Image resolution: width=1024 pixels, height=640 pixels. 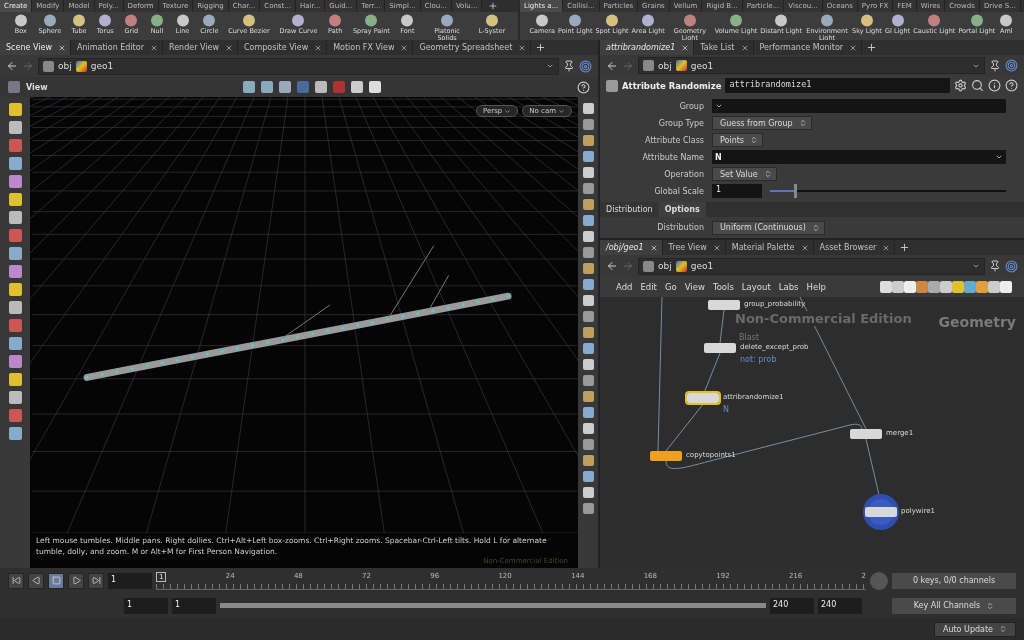 I want to click on menu-item: Tools, so click(x=723, y=287).